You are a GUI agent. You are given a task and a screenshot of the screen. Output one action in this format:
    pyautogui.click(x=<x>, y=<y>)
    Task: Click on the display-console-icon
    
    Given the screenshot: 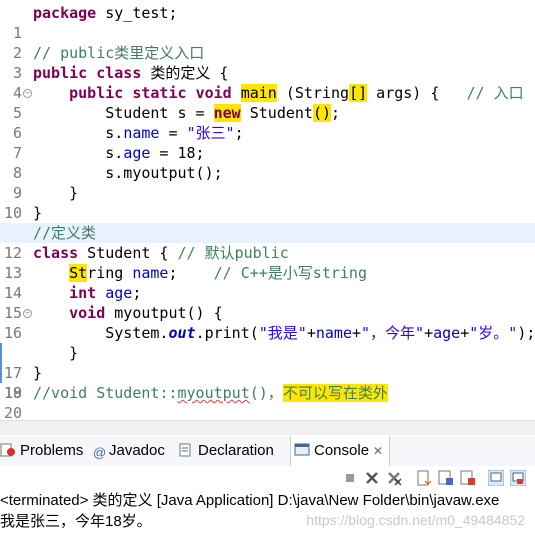 What is the action you would take?
    pyautogui.click(x=518, y=478)
    